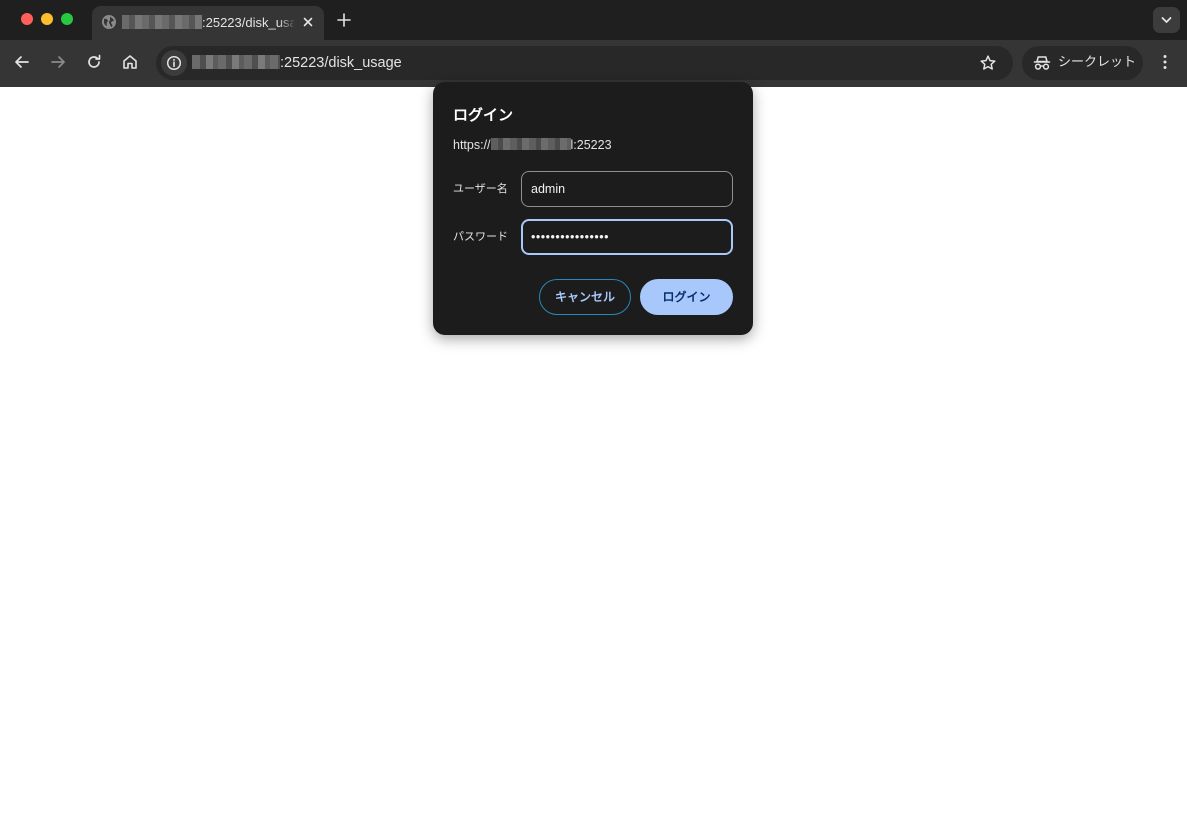  What do you see at coordinates (483, 115) in the screenshot?
I see `dialog-title: ログイン` at bounding box center [483, 115].